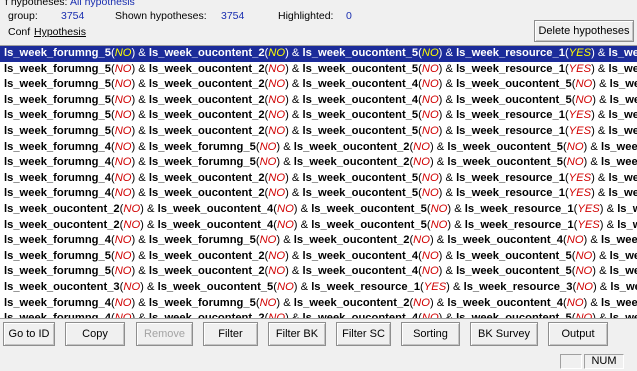 Image resolution: width=637 pixels, height=371 pixels. I want to click on column-hypothesis: Hypothesis, so click(60, 32).